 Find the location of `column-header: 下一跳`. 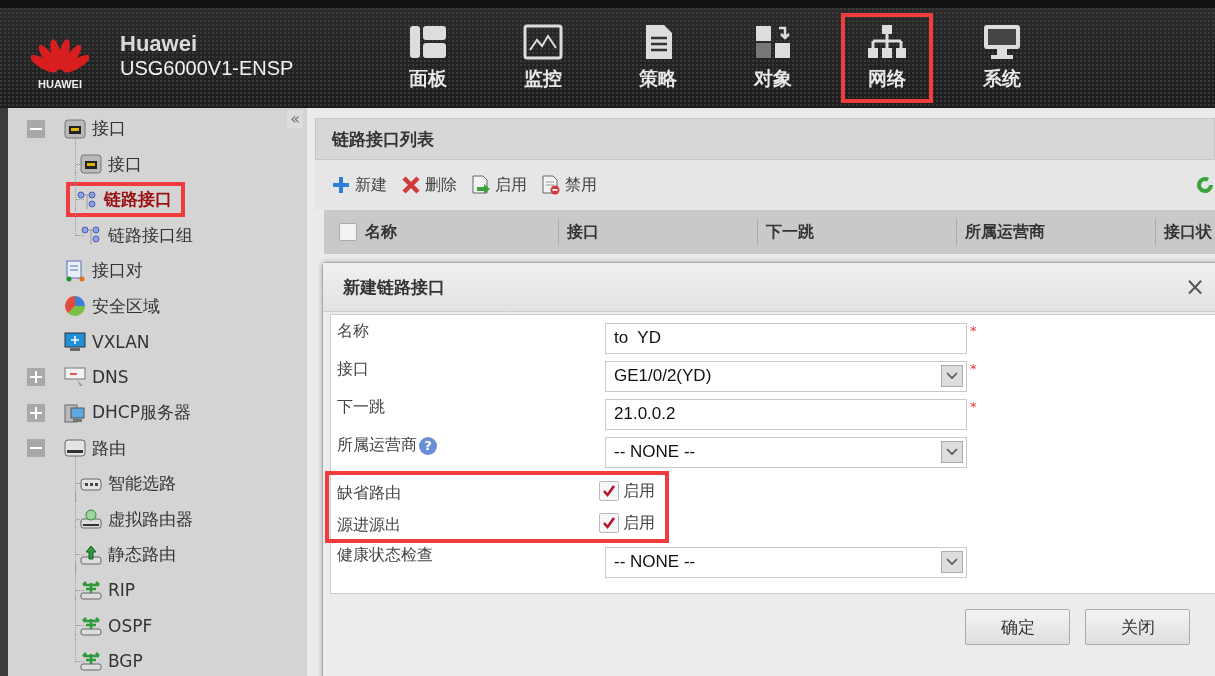

column-header: 下一跳 is located at coordinates (790, 232).